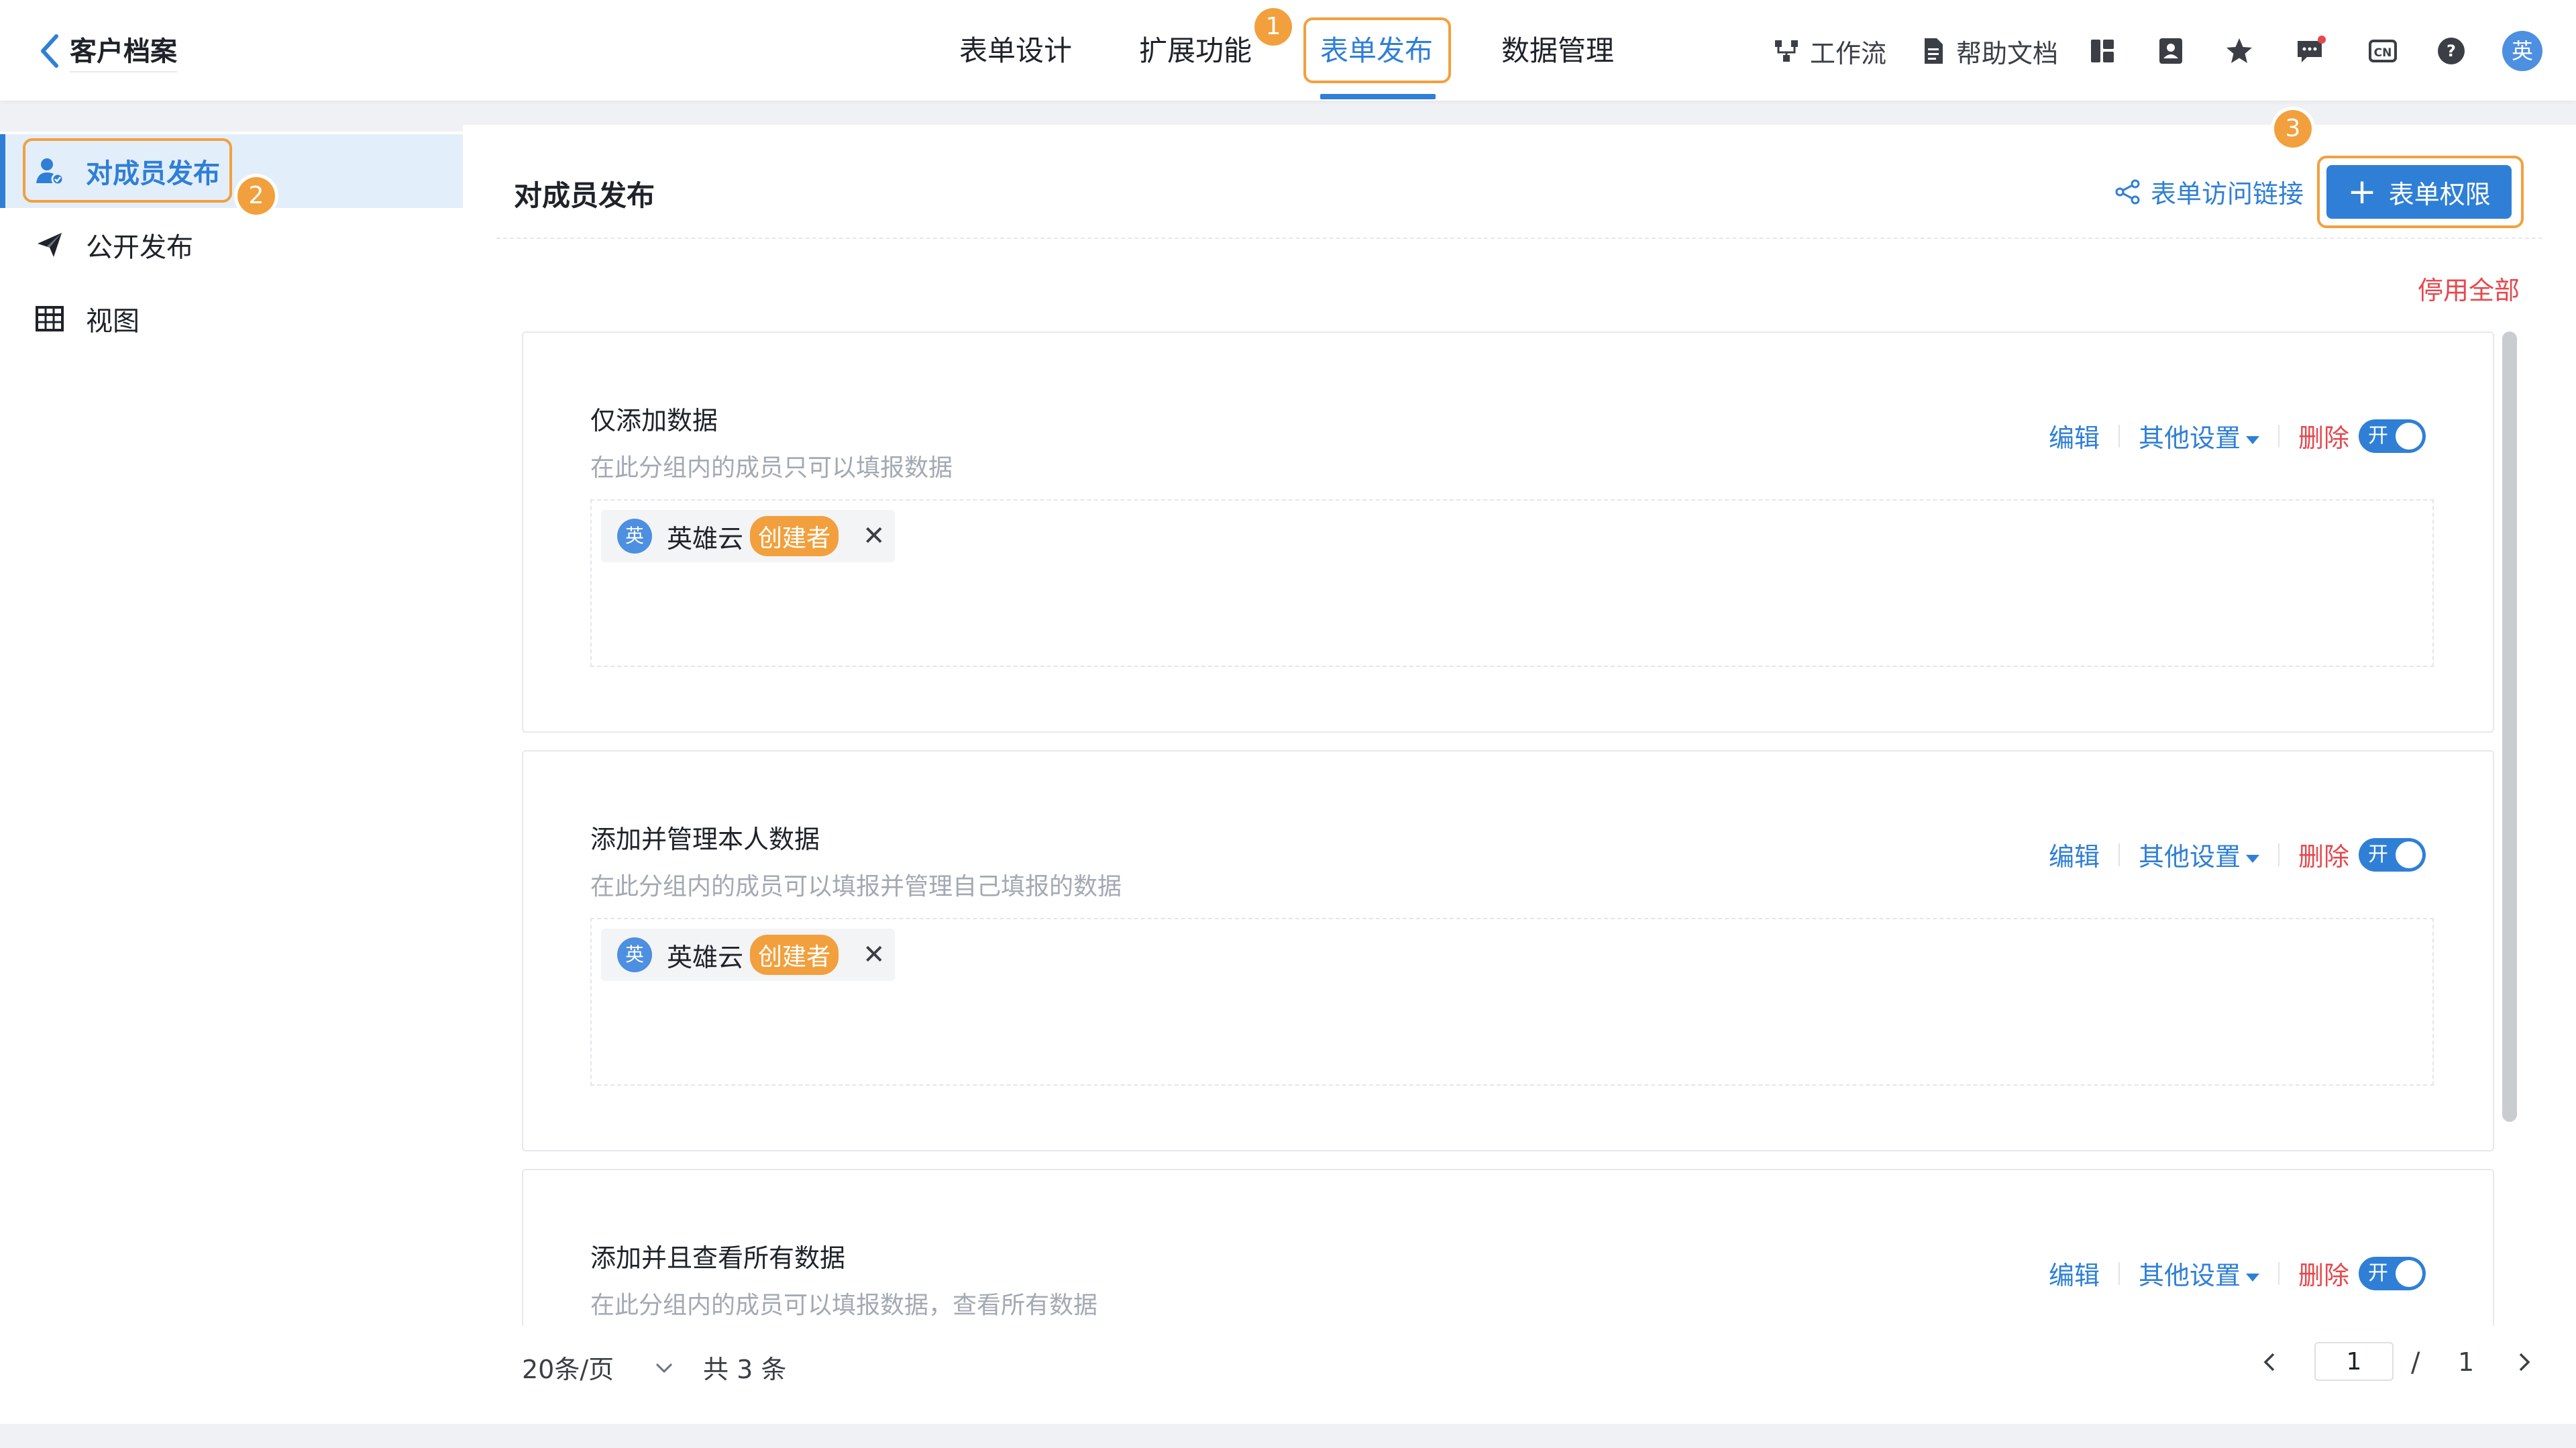  I want to click on help-docs-label: 帮助文档, so click(2007, 53).